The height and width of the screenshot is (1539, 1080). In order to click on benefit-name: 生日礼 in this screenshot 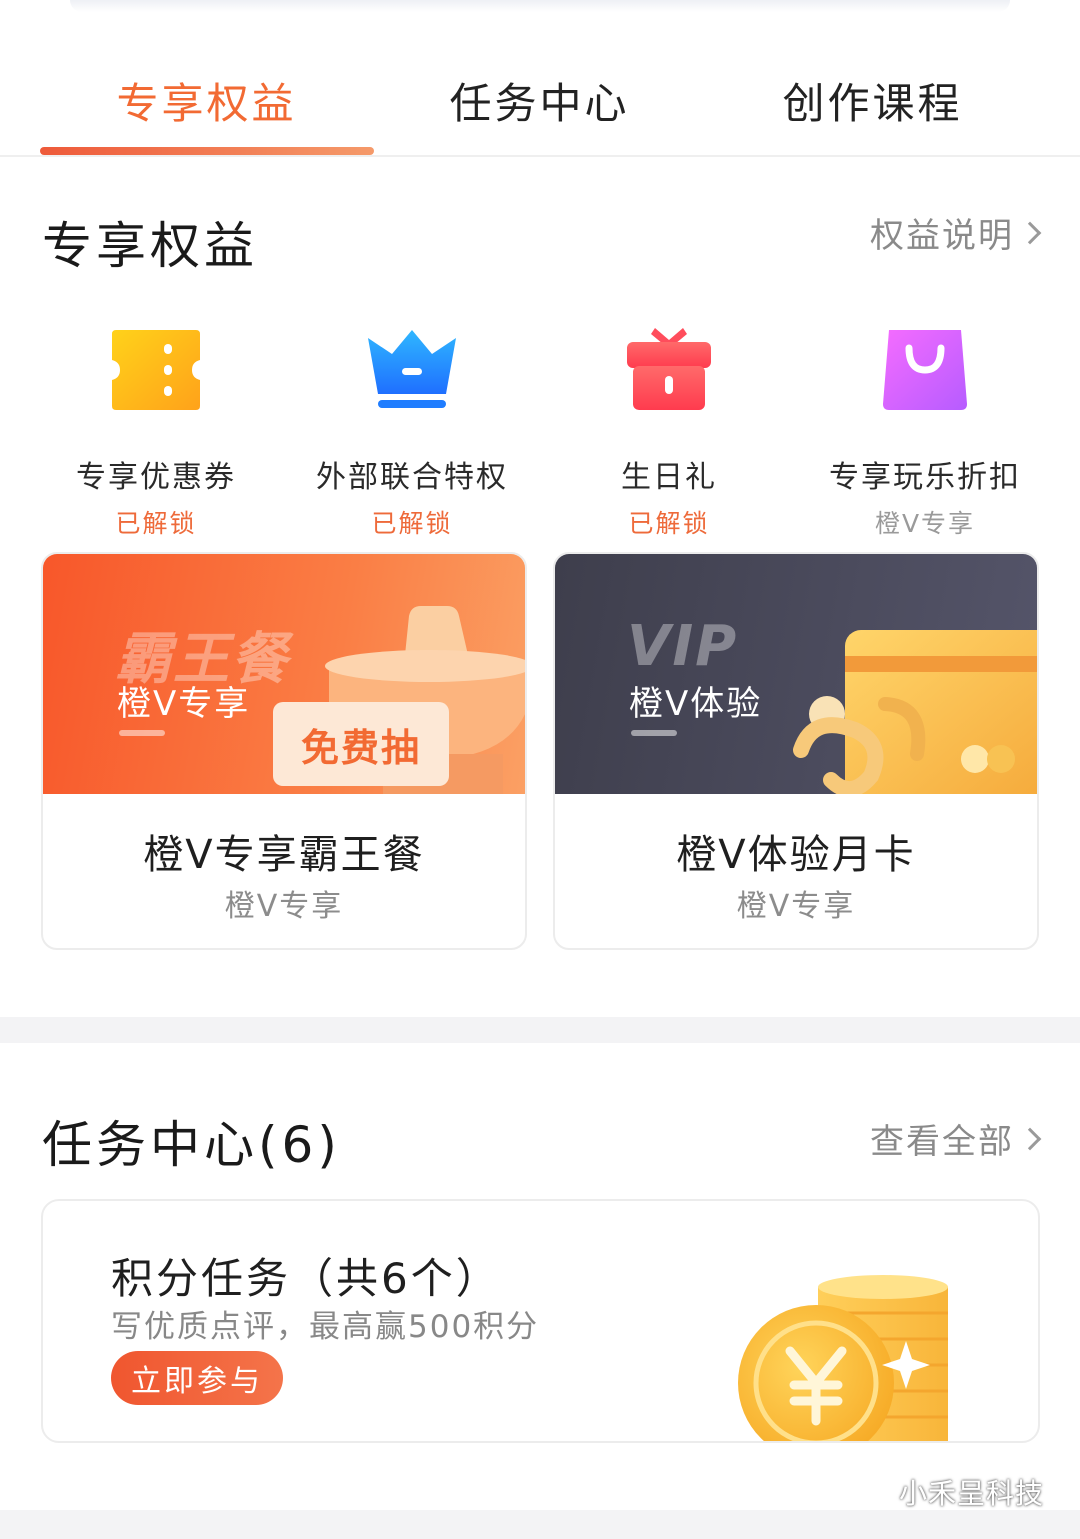, I will do `click(669, 477)`.